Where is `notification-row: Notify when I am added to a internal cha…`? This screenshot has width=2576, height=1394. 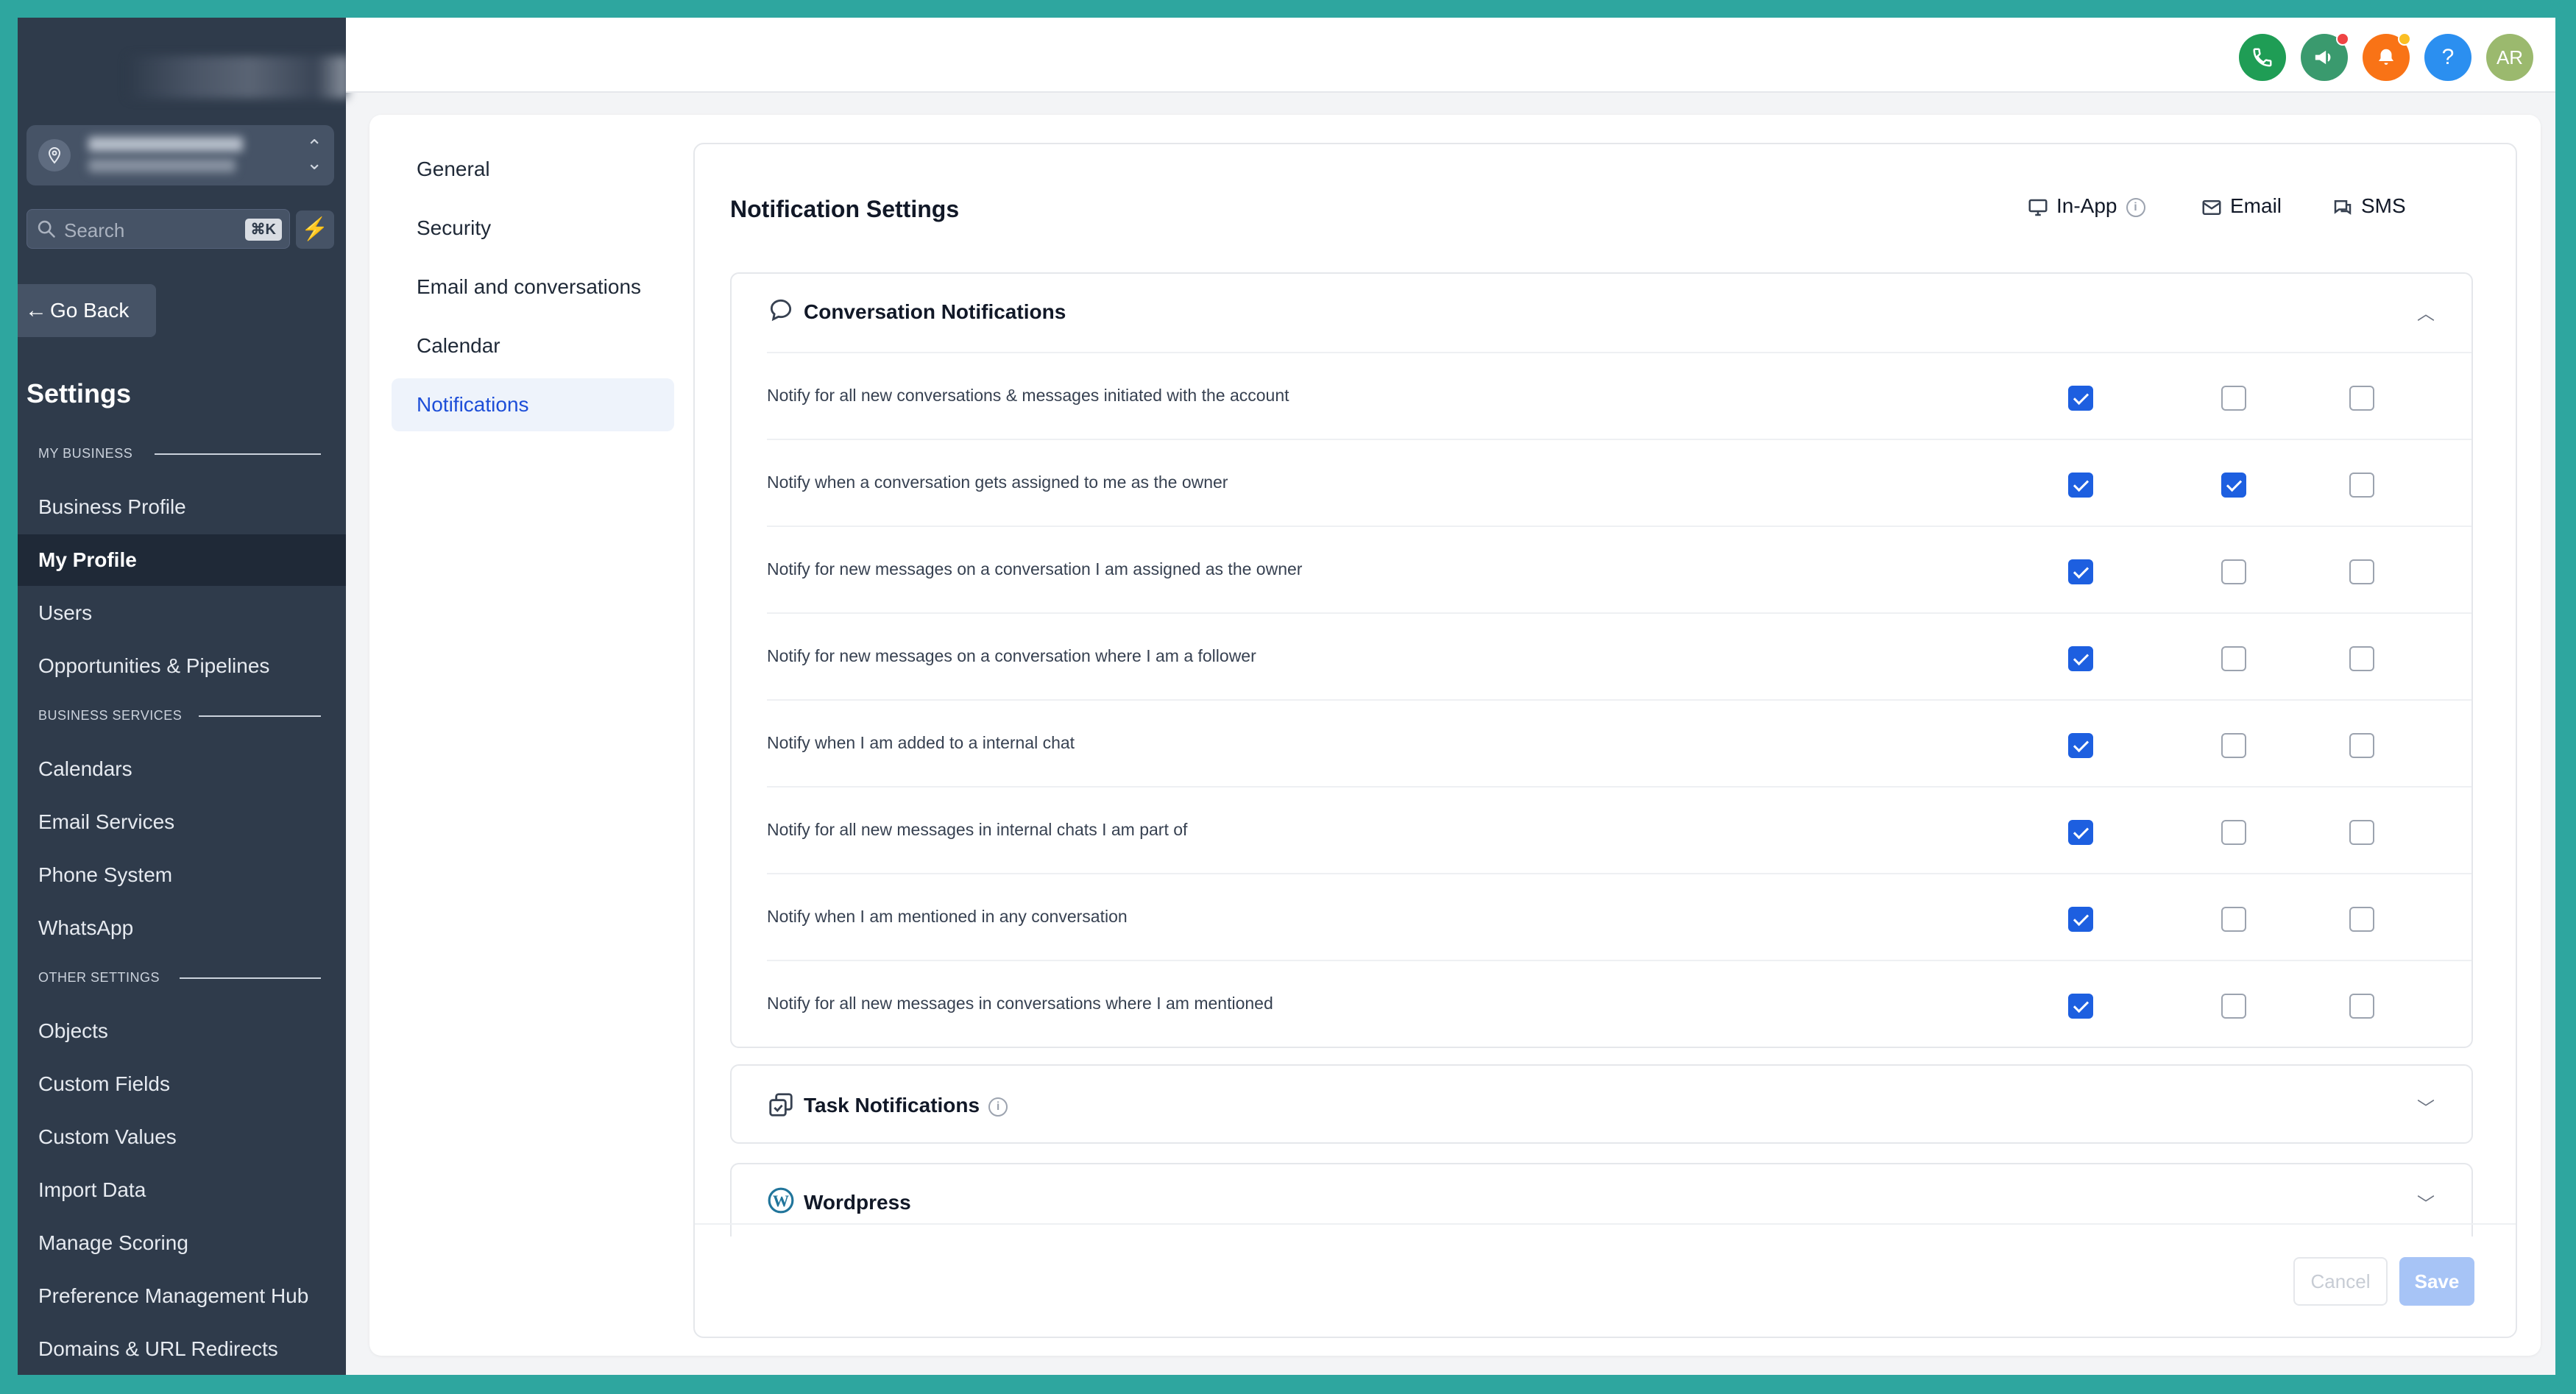 notification-row: Notify when I am added to a internal cha… is located at coordinates (1619, 742).